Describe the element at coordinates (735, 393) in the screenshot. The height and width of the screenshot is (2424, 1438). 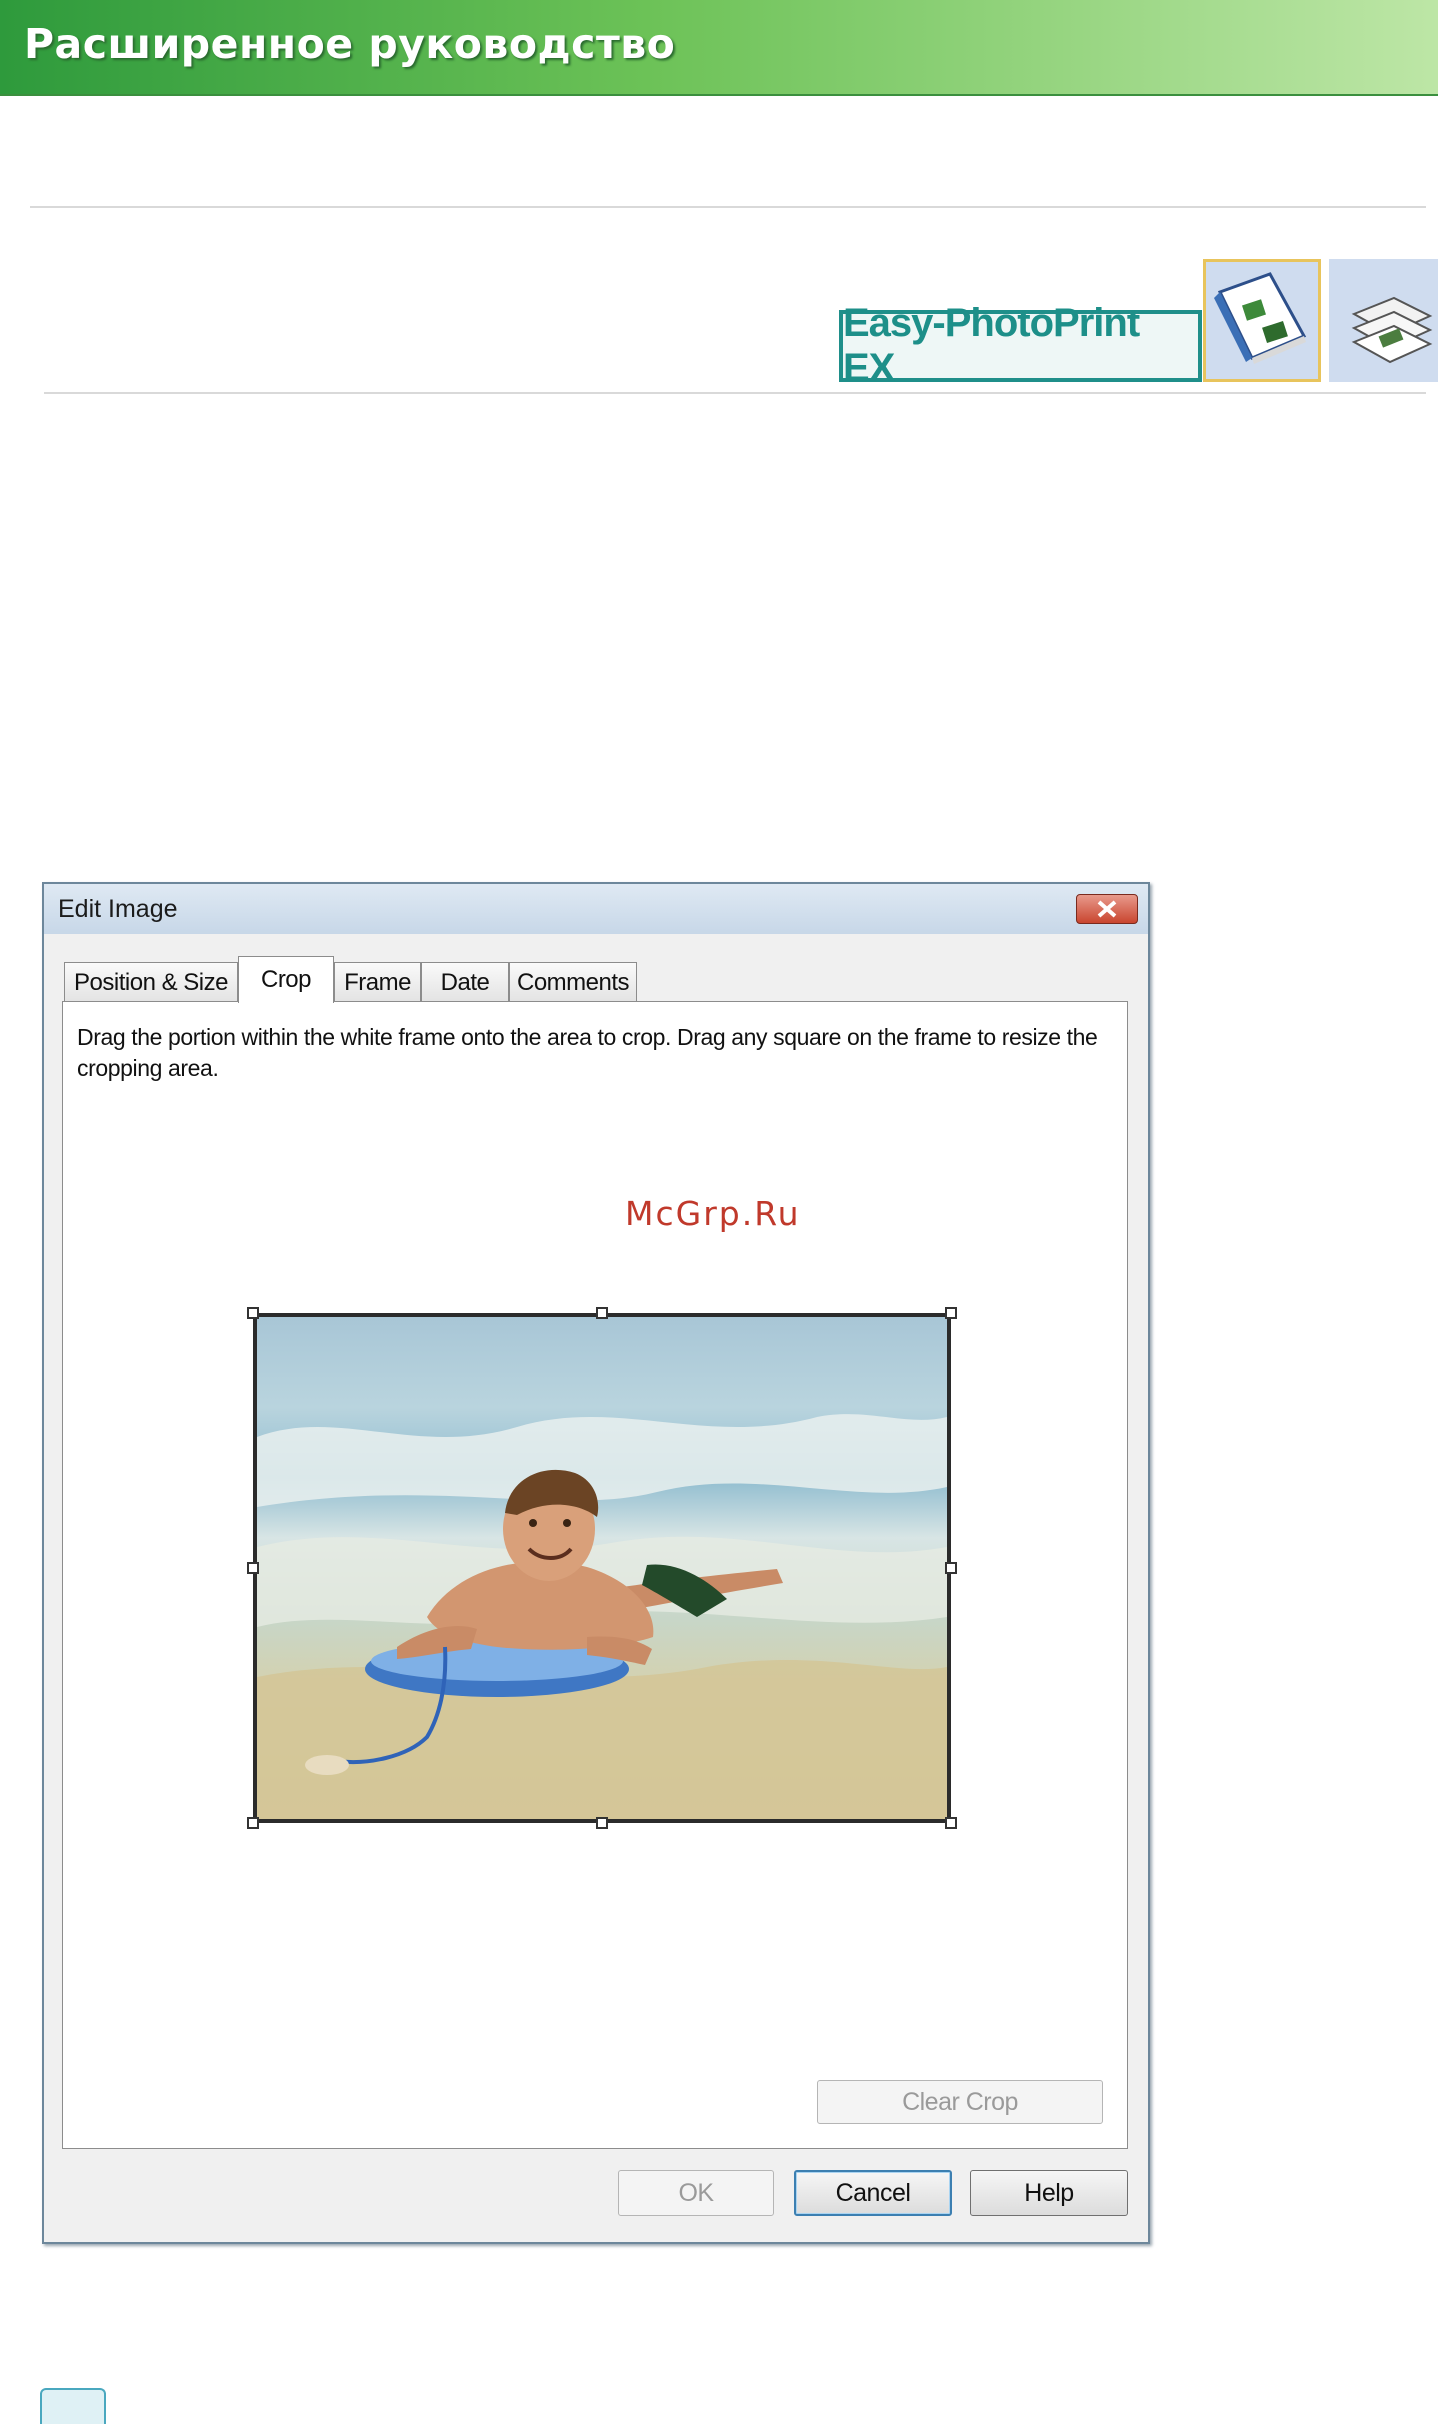
I see `bottom-divider` at that location.